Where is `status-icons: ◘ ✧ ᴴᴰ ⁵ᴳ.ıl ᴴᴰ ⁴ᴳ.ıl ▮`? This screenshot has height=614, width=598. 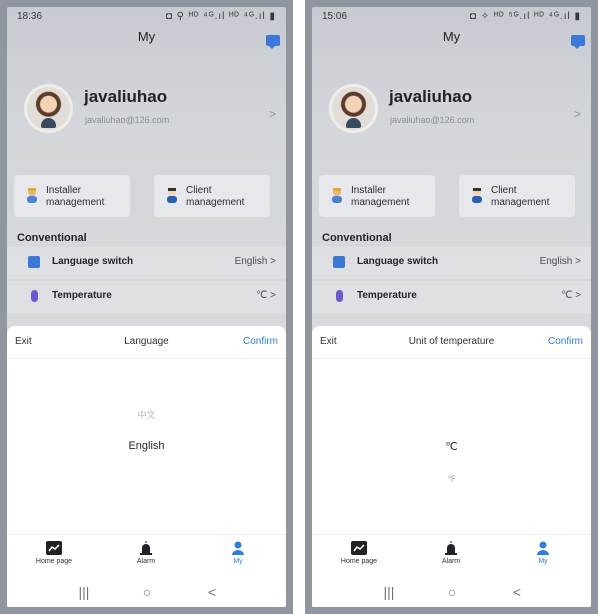
status-icons: ◘ ✧ ᴴᴰ ⁵ᴳ.ıl ᴴᴰ ⁴ᴳ.ıl ▮ is located at coordinates (525, 16).